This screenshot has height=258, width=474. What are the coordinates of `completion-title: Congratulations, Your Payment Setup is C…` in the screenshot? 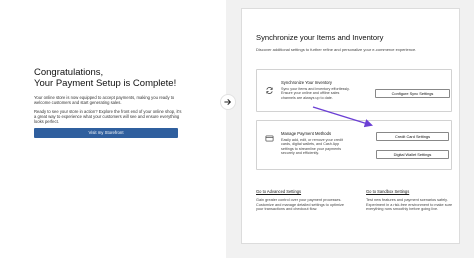 It's located at (119, 78).